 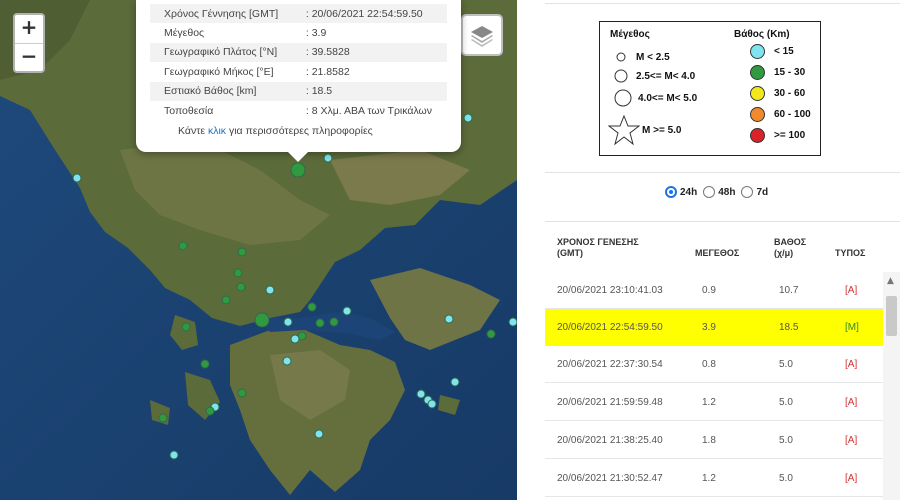 I want to click on popup-value: : 20/06/2021 22:54:59.50, so click(x=369, y=14).